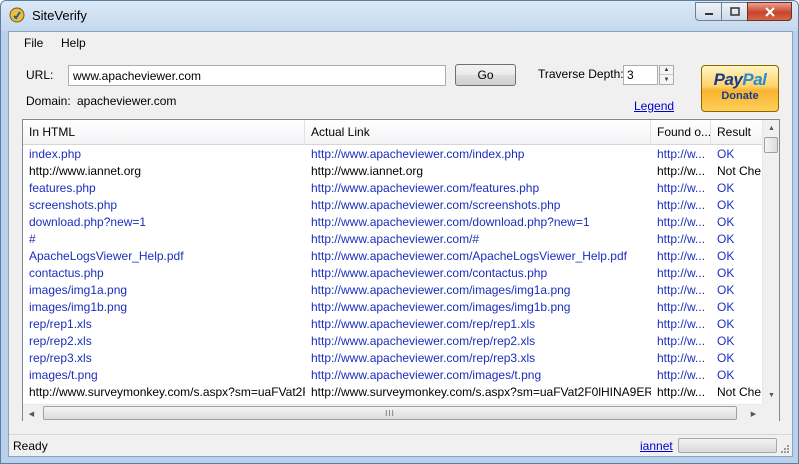  What do you see at coordinates (73, 43) in the screenshot?
I see `menu-help: Help` at bounding box center [73, 43].